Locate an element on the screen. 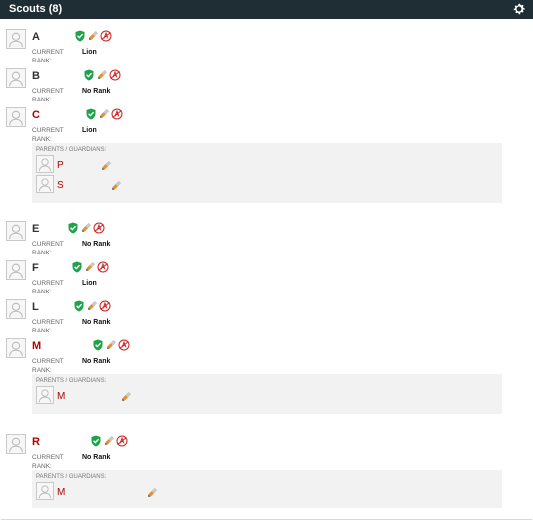 Image resolution: width=533 pixels, height=520 pixels. current-rank-value: Lion is located at coordinates (89, 130).